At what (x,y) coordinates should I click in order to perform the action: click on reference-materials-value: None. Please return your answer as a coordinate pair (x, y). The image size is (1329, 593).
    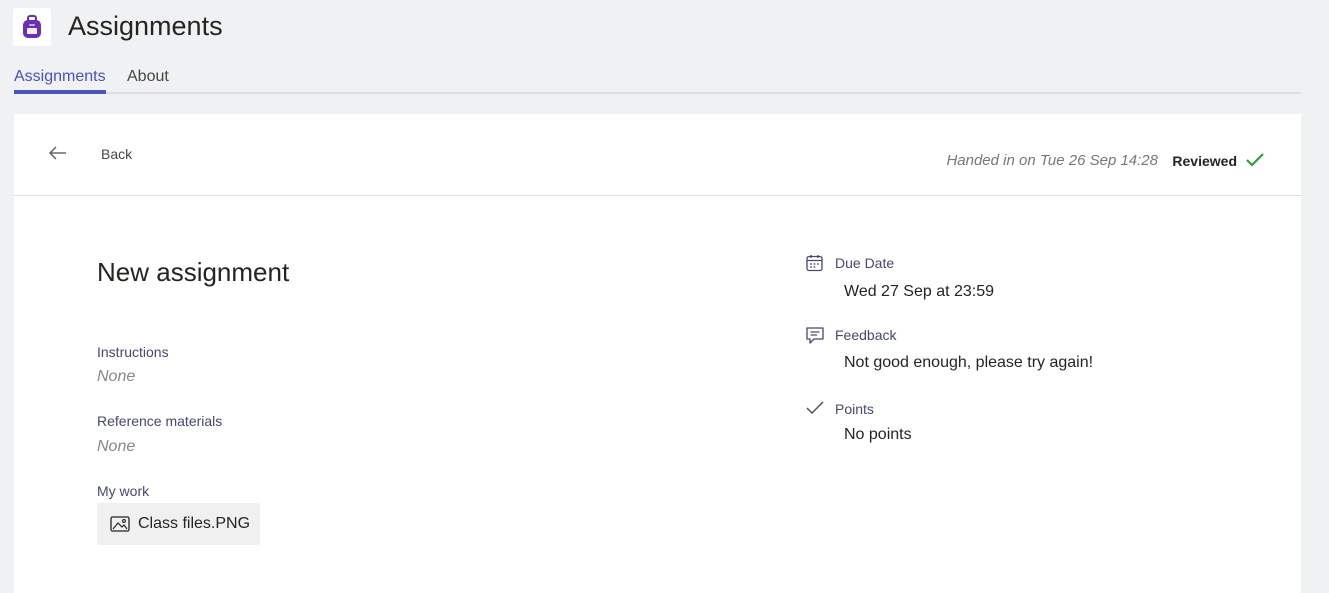
    Looking at the image, I should click on (116, 446).